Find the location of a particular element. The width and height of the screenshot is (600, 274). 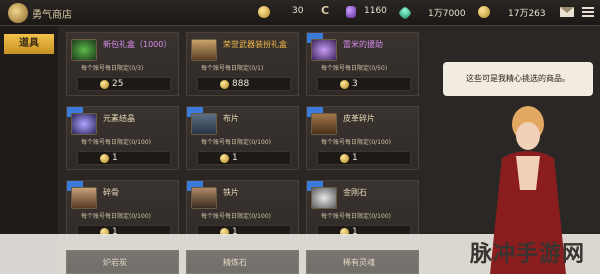

shop-item: 炉岩炭 is located at coordinates (122, 262).